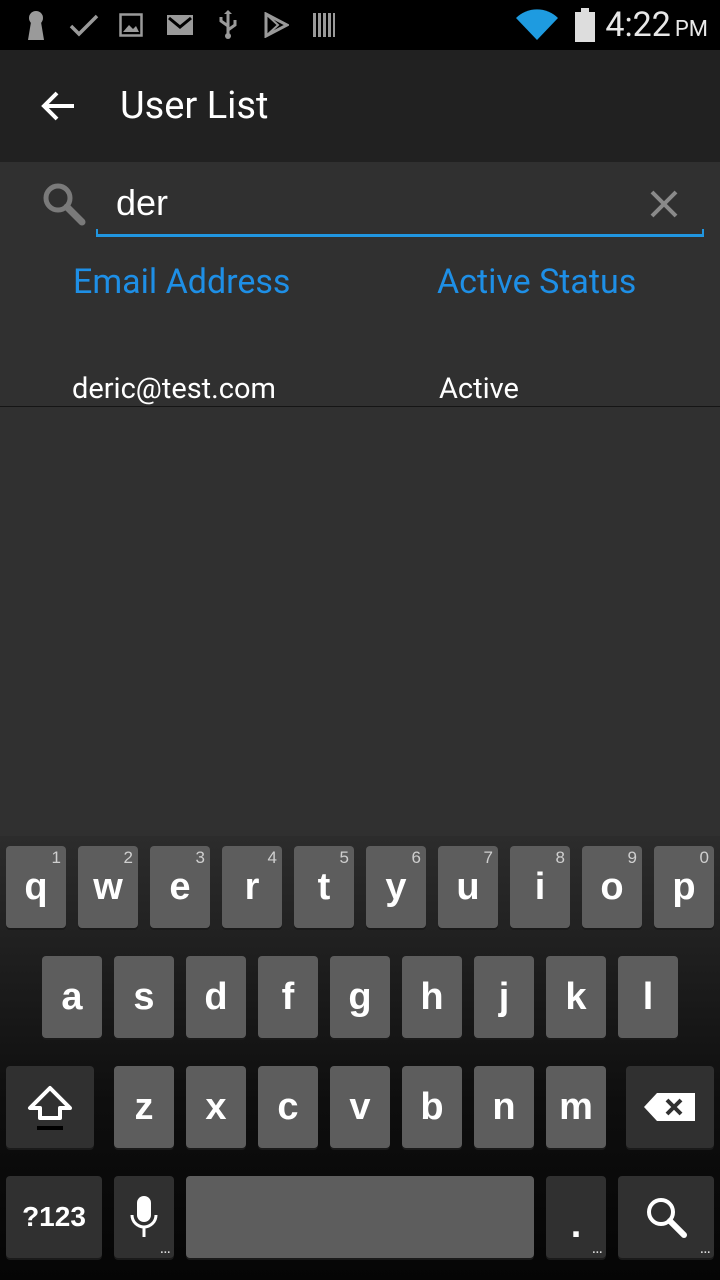 The height and width of the screenshot is (1280, 720). Describe the element at coordinates (536, 282) in the screenshot. I see `column-header-status: Active Status` at that location.